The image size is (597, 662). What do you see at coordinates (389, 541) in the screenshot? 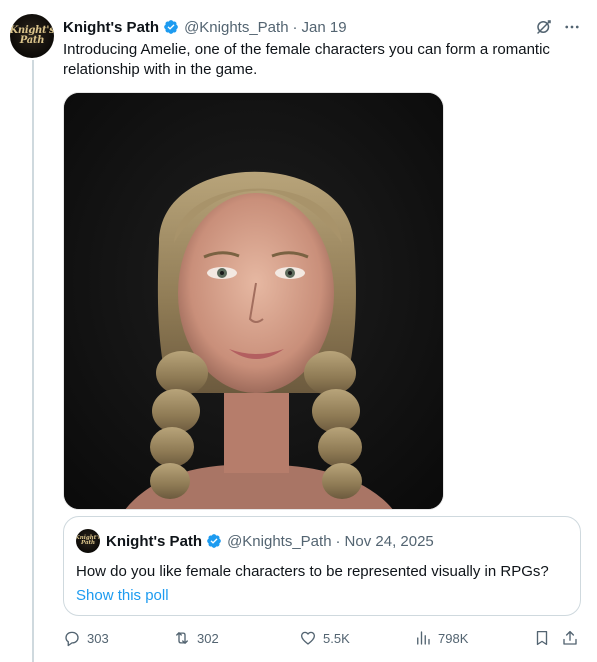
I see `quote-date: Nov 24, 2025` at bounding box center [389, 541].